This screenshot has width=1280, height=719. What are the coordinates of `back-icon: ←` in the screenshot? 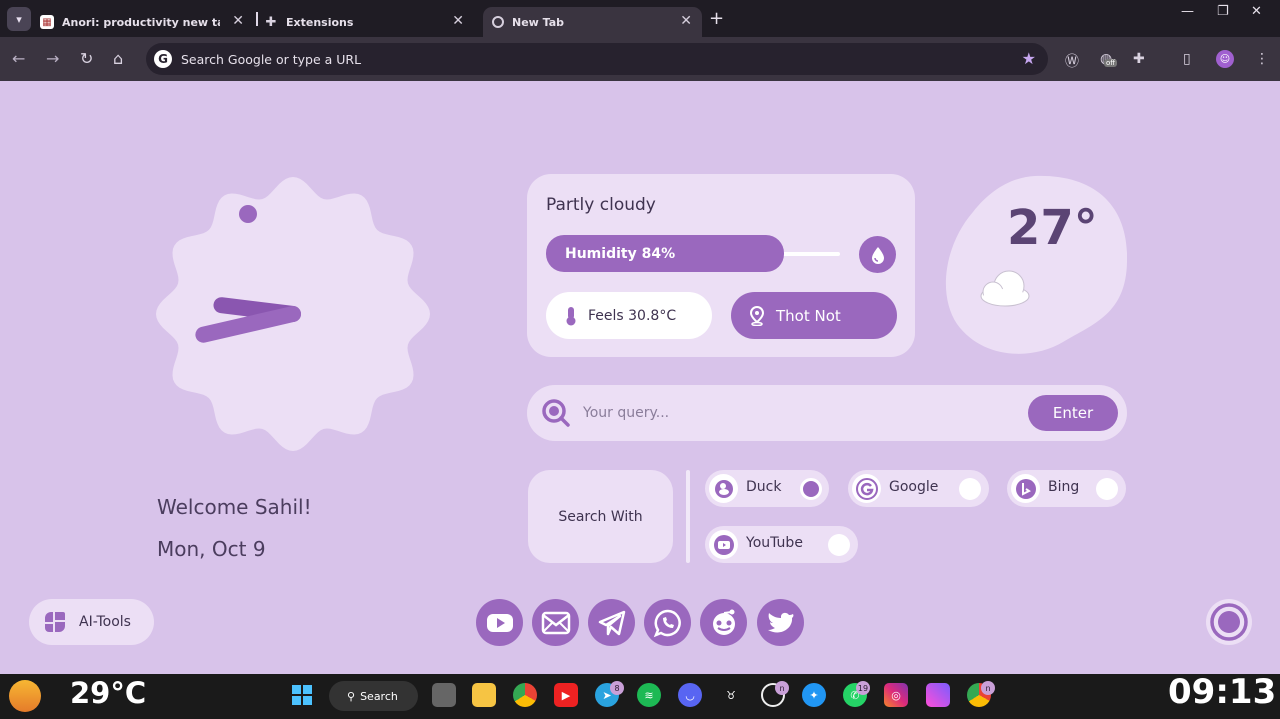 It's located at (18, 58).